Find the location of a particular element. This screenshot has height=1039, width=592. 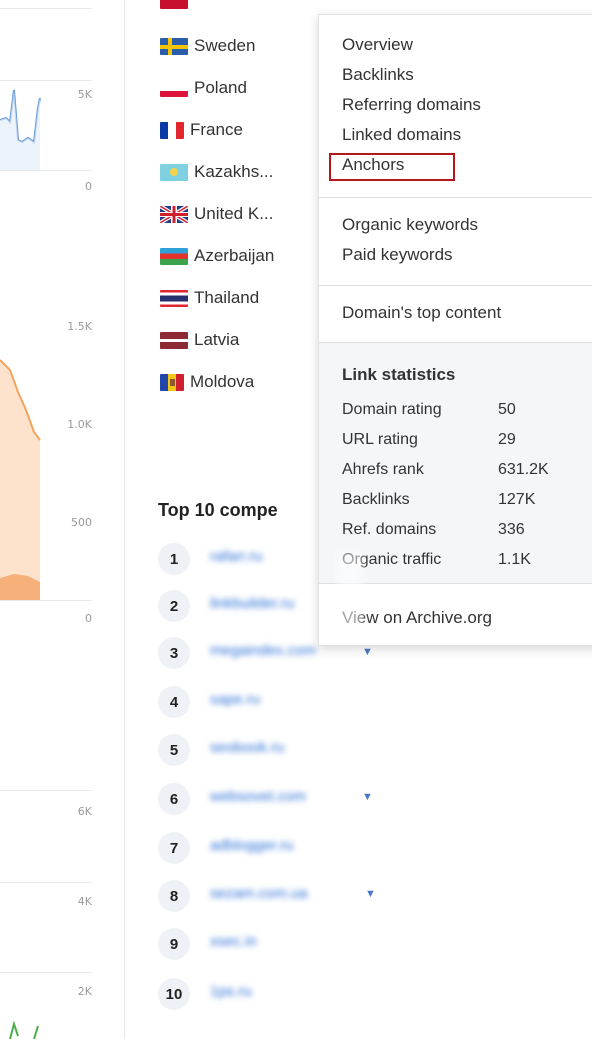

country-name: Moldova is located at coordinates (222, 381).